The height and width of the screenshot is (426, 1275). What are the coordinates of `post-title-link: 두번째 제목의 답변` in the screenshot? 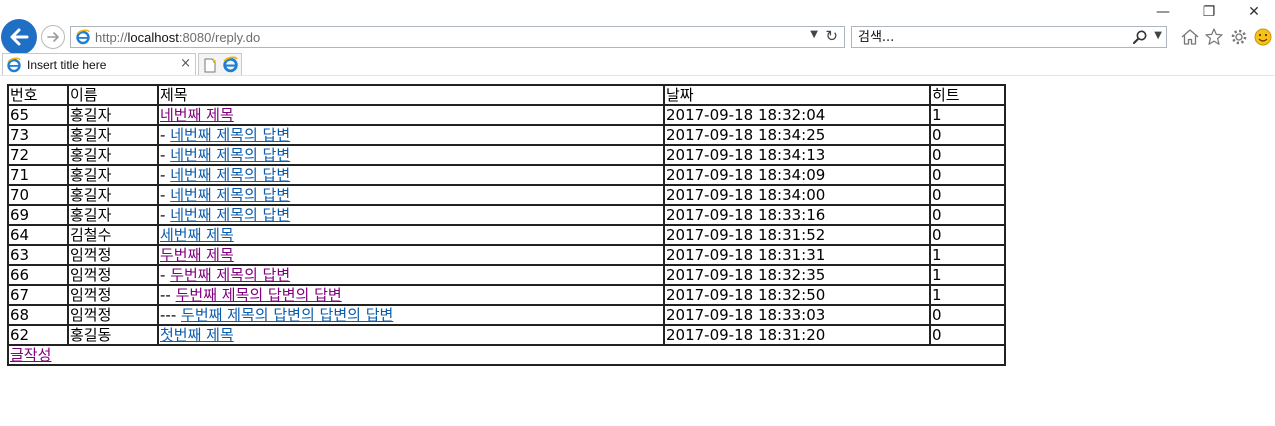 It's located at (230, 275).